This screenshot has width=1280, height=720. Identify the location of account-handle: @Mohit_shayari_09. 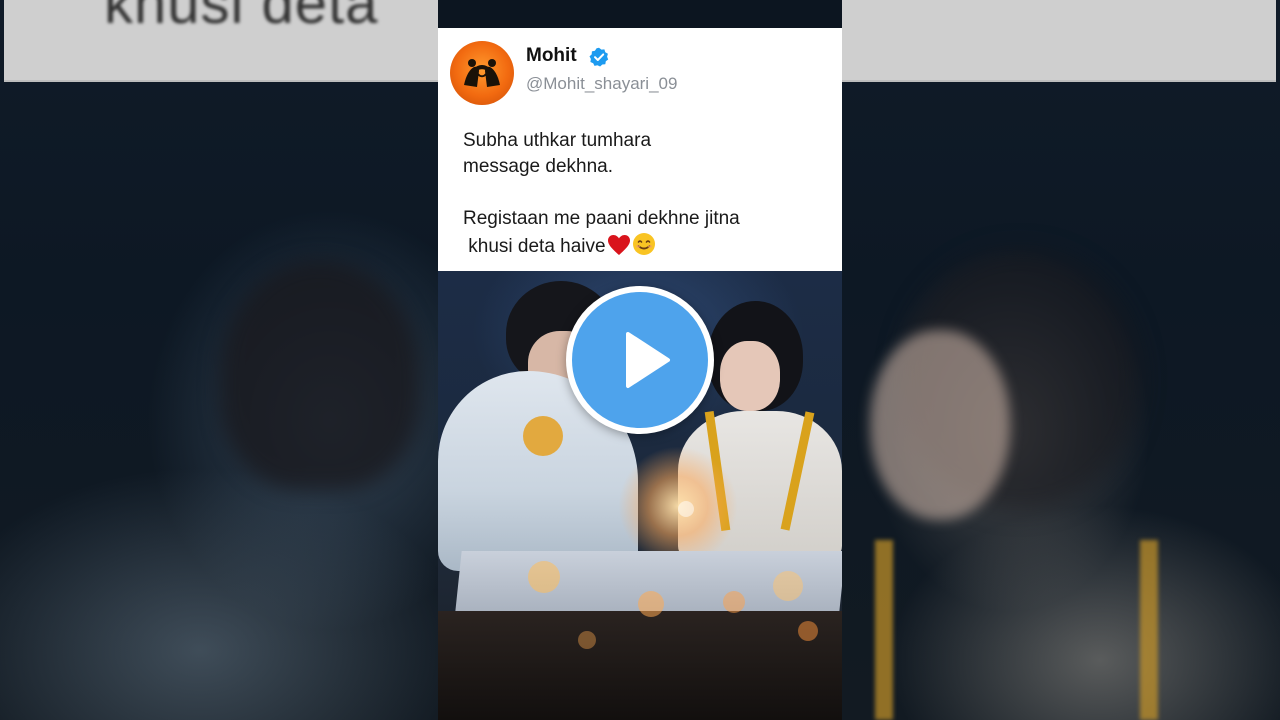
(602, 83).